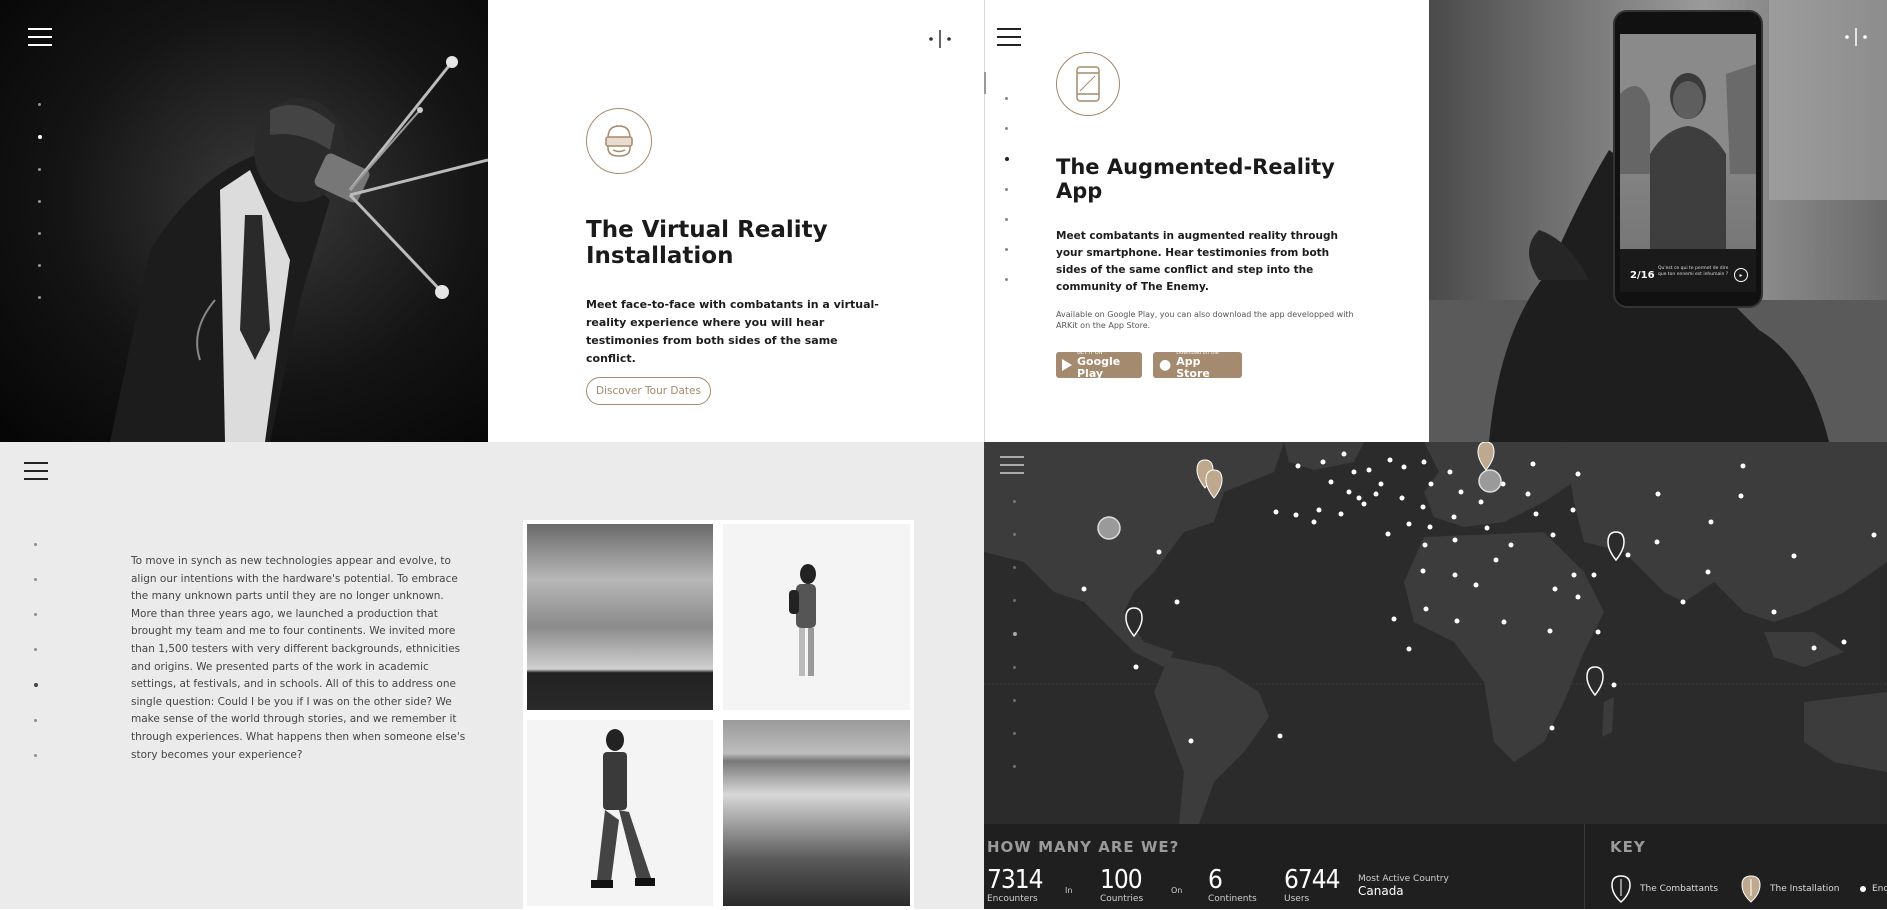 The width and height of the screenshot is (1887, 910). Describe the element at coordinates (1083, 847) in the screenshot. I see `stats-heading: HOW MANY ARE WE?` at that location.